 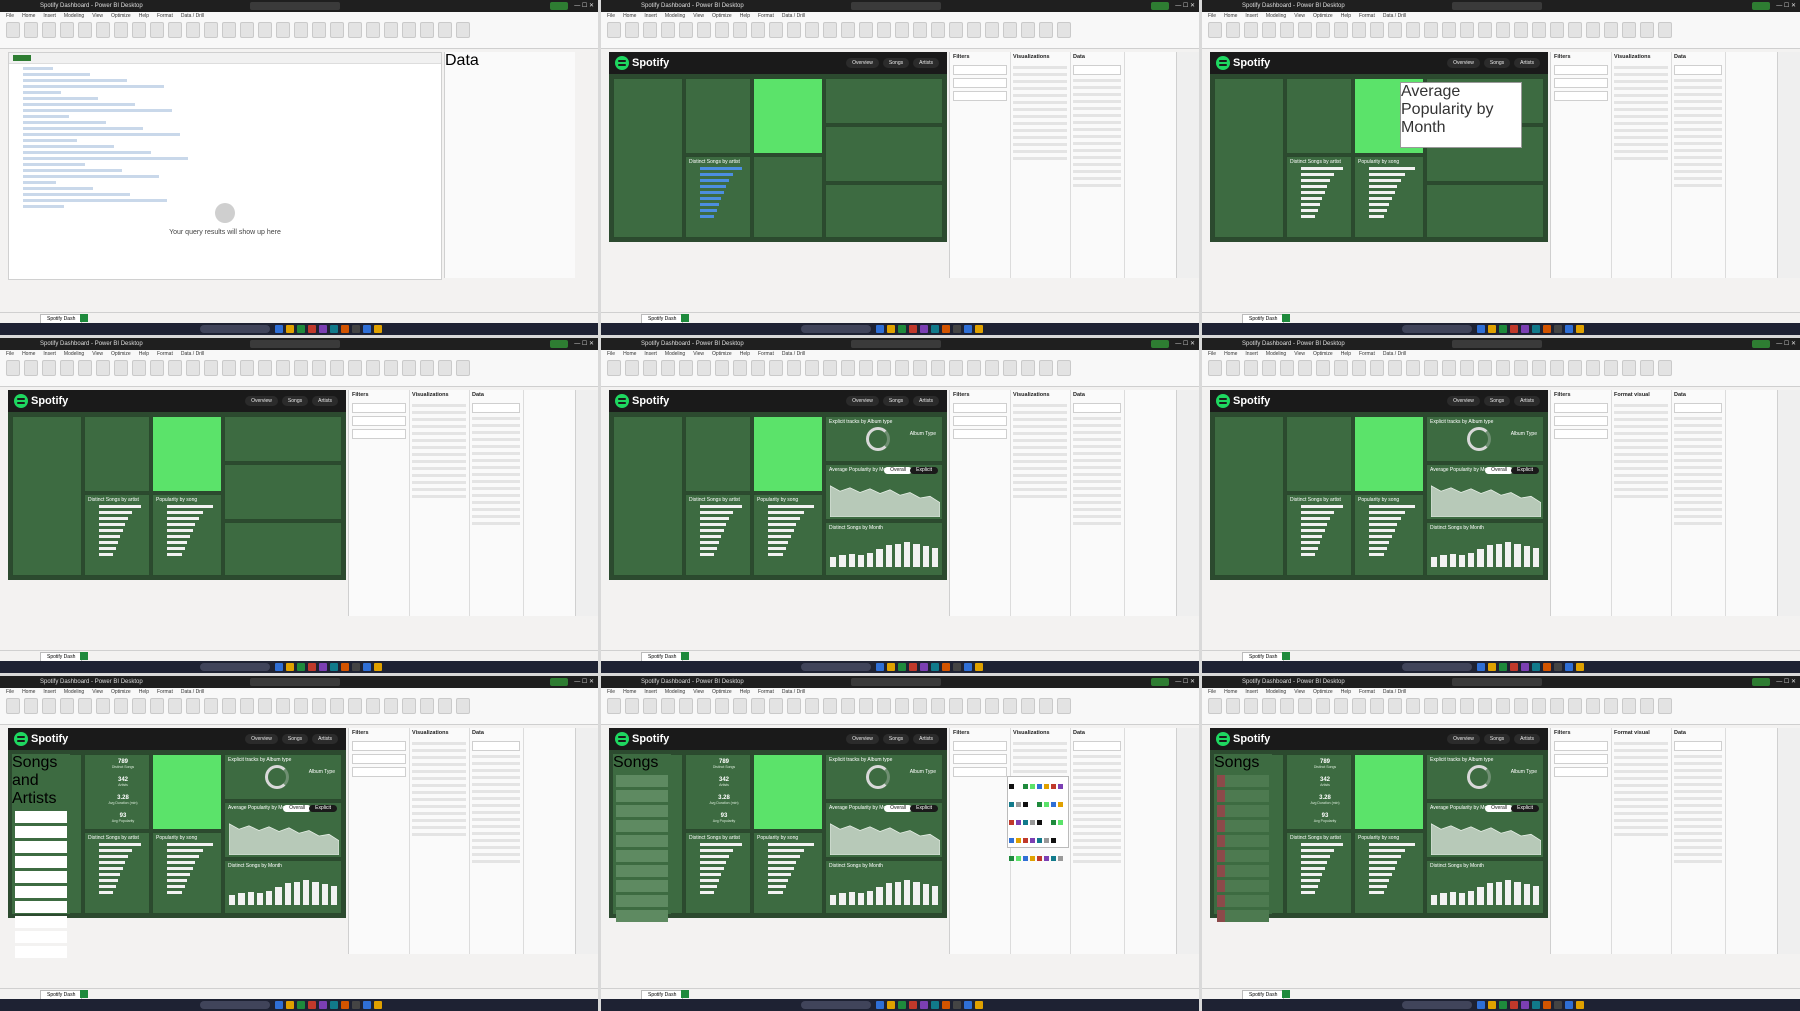 I want to click on ribbon-tab: View, so click(x=698, y=354).